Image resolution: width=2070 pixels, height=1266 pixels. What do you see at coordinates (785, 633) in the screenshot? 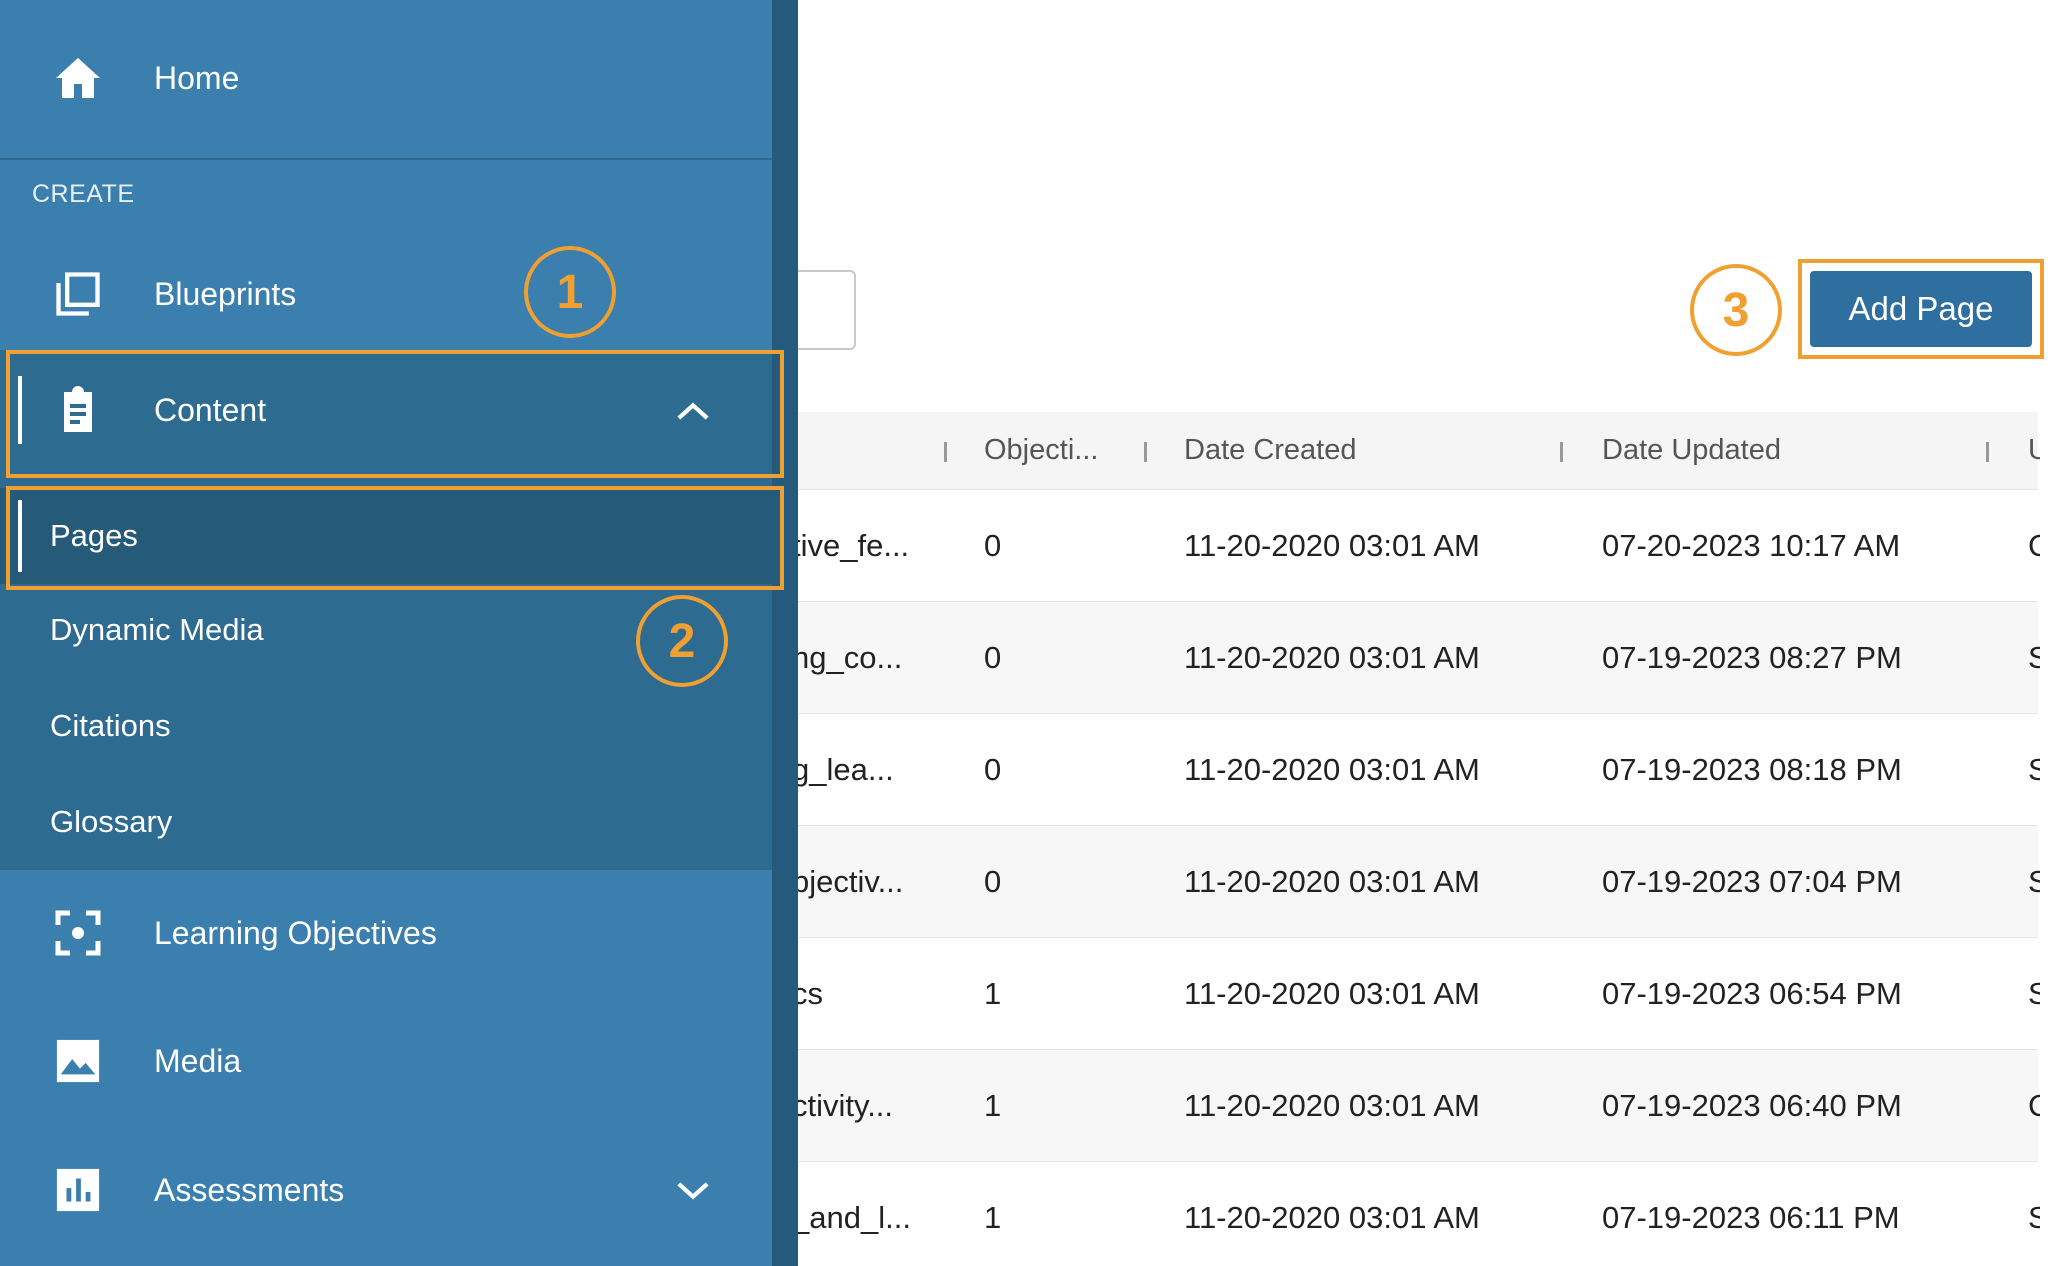
I see `sidebar-edge` at bounding box center [785, 633].